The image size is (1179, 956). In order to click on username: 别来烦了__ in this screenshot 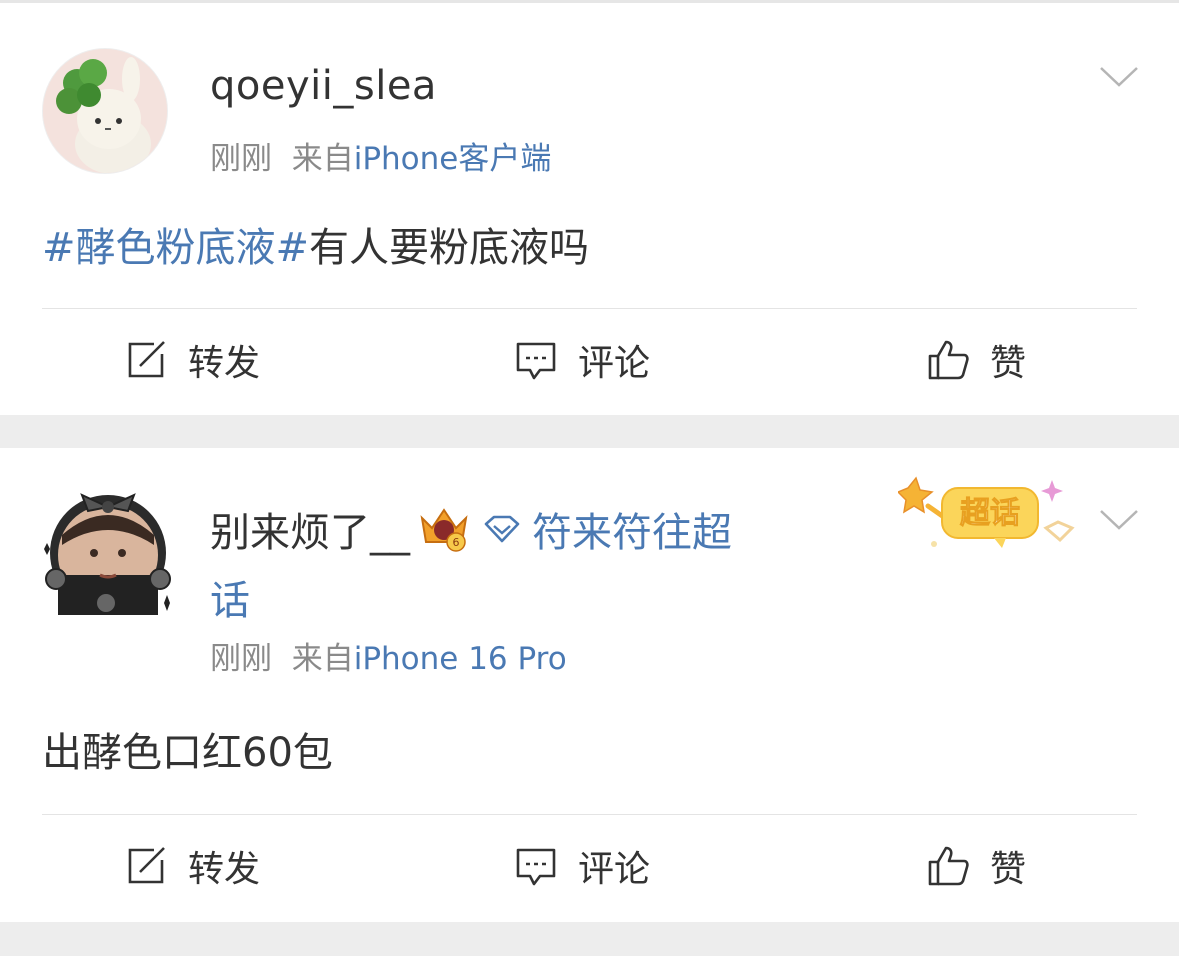, I will do `click(310, 529)`.